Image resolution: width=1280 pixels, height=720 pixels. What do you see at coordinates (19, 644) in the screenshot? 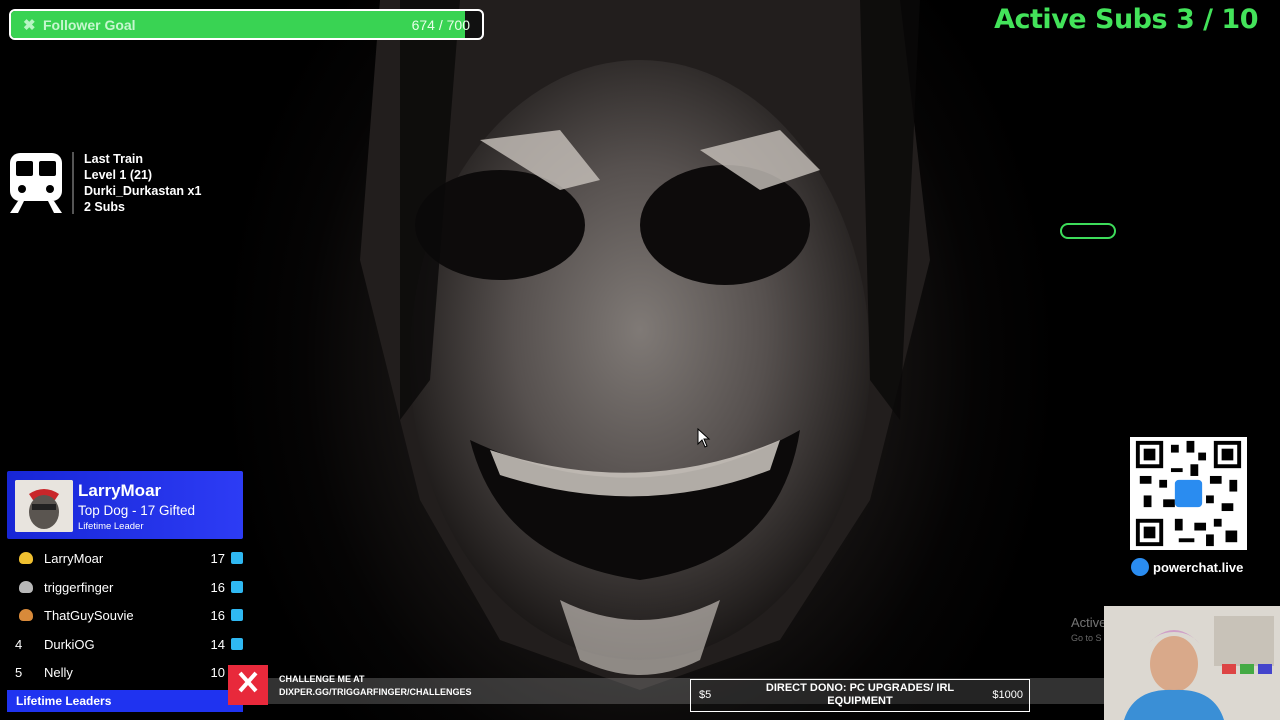
I see `leader-row-rank: 4` at bounding box center [19, 644].